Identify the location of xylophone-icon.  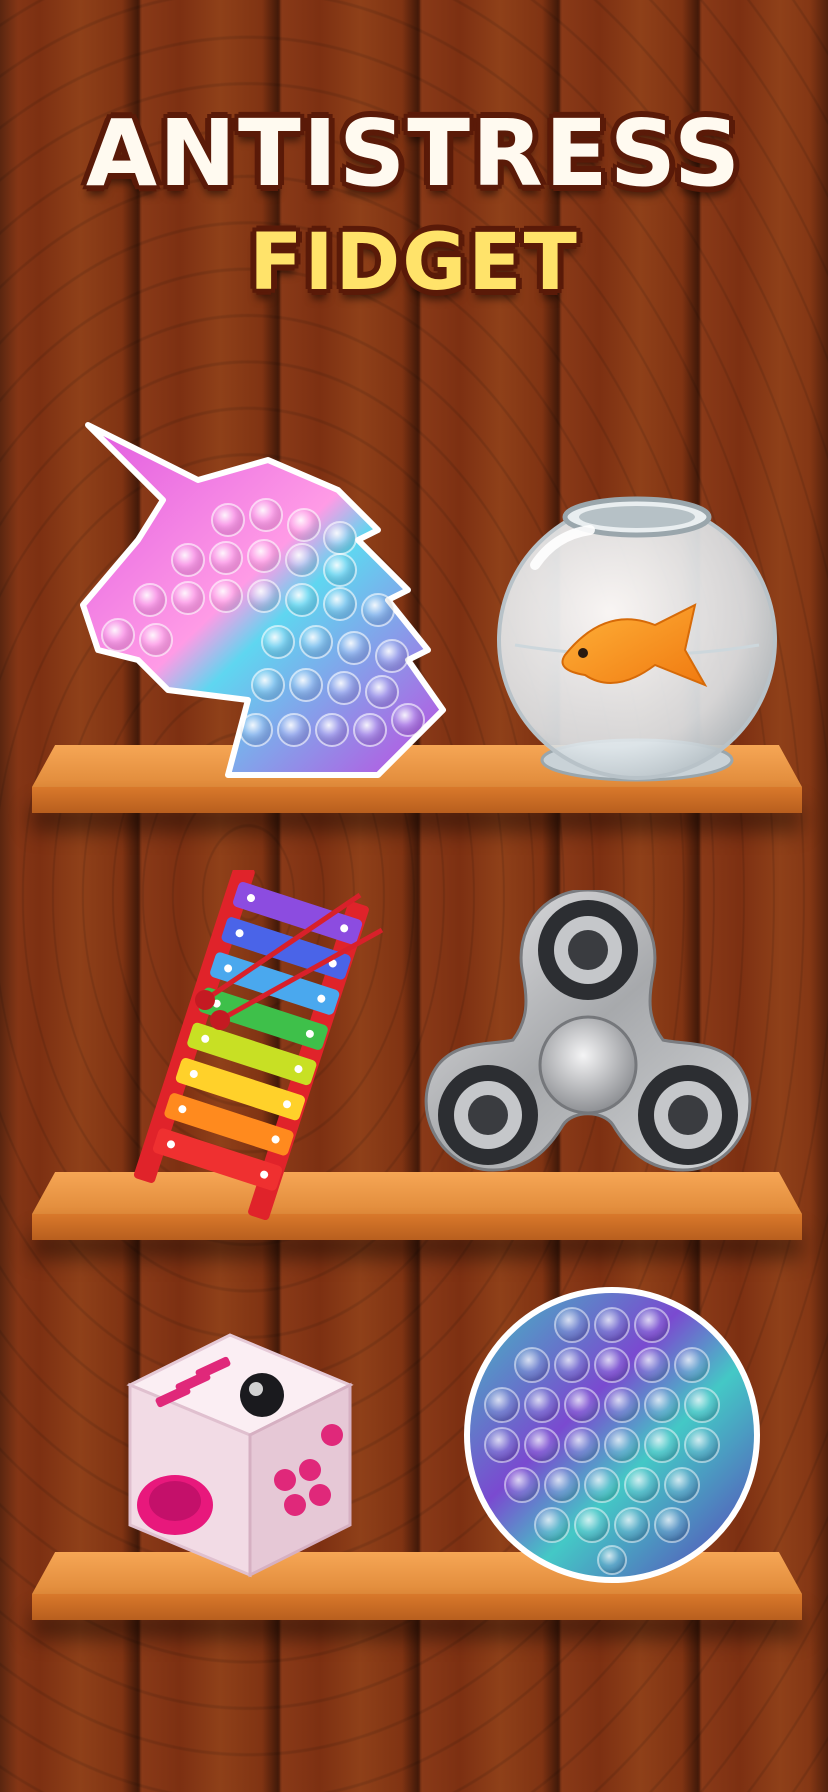
(260, 1045).